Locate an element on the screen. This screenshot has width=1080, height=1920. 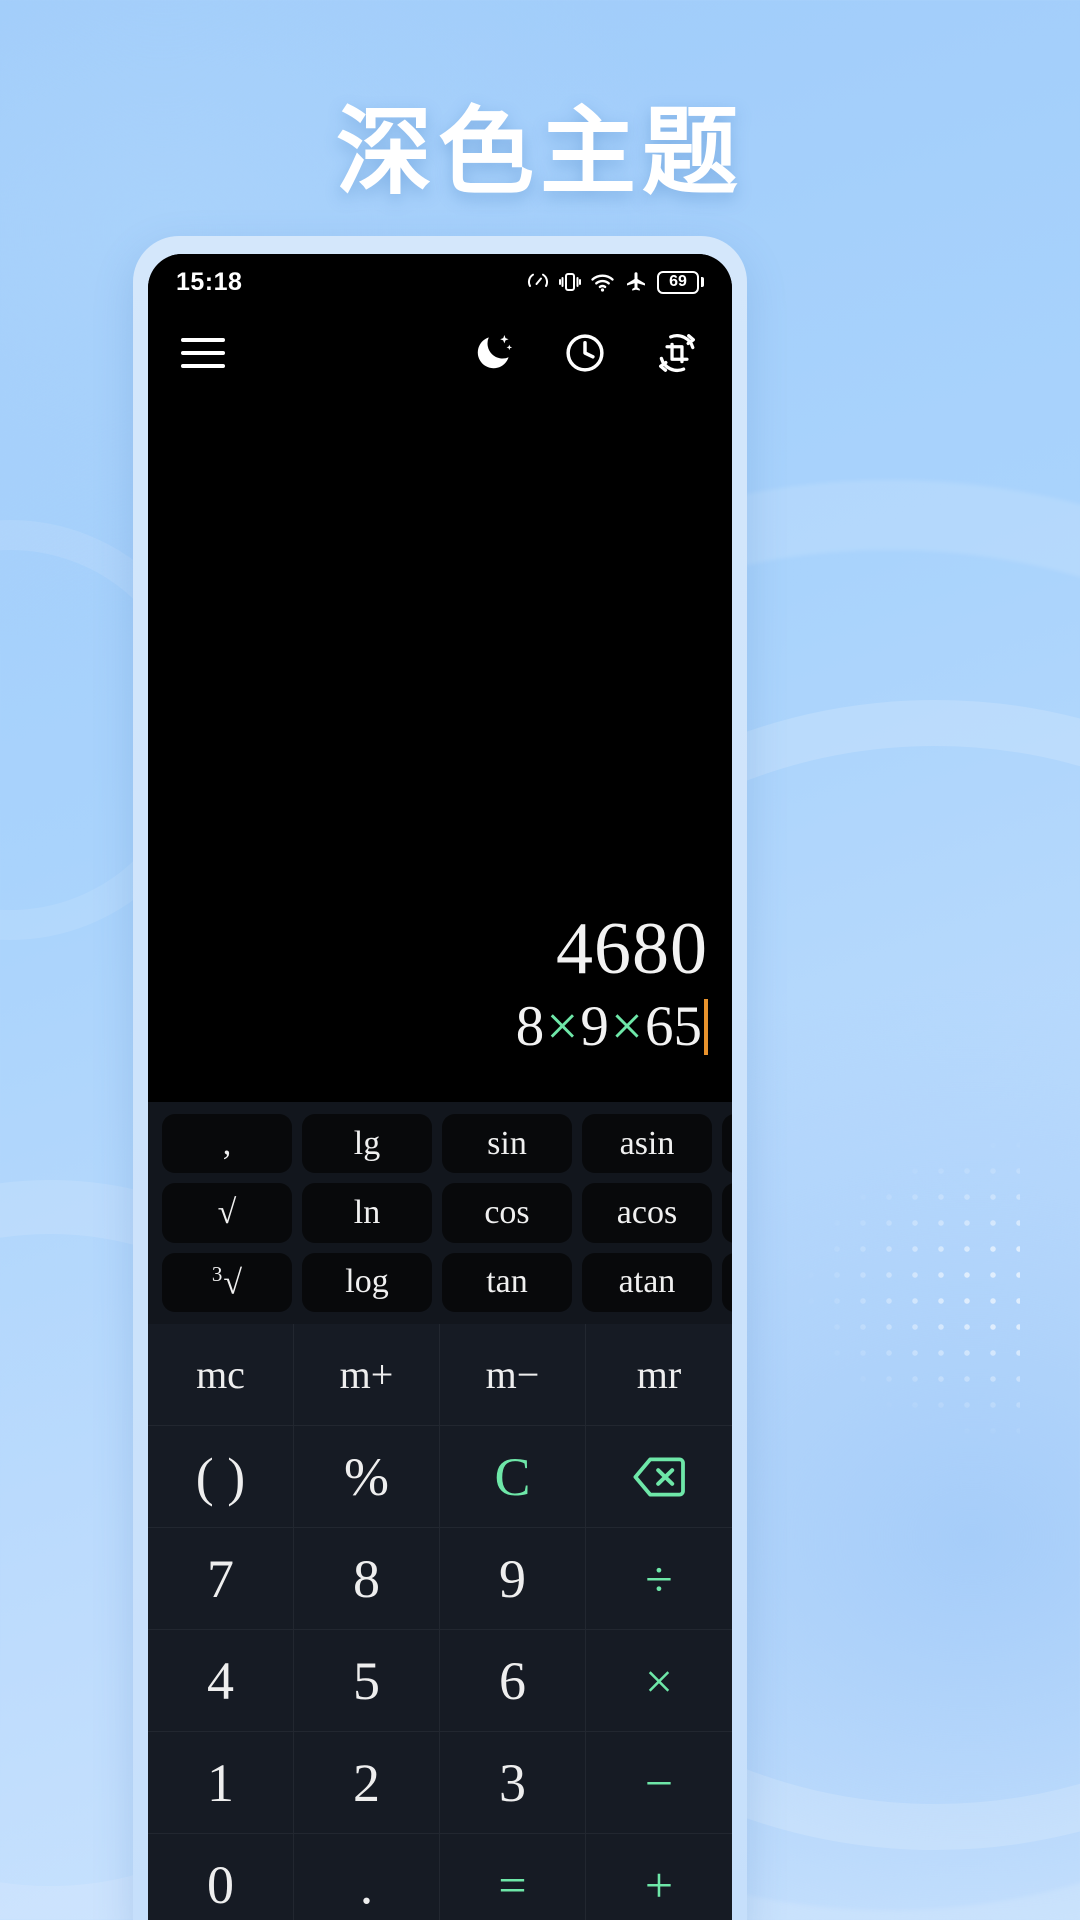
key-label: mc is located at coordinates (220, 1374).